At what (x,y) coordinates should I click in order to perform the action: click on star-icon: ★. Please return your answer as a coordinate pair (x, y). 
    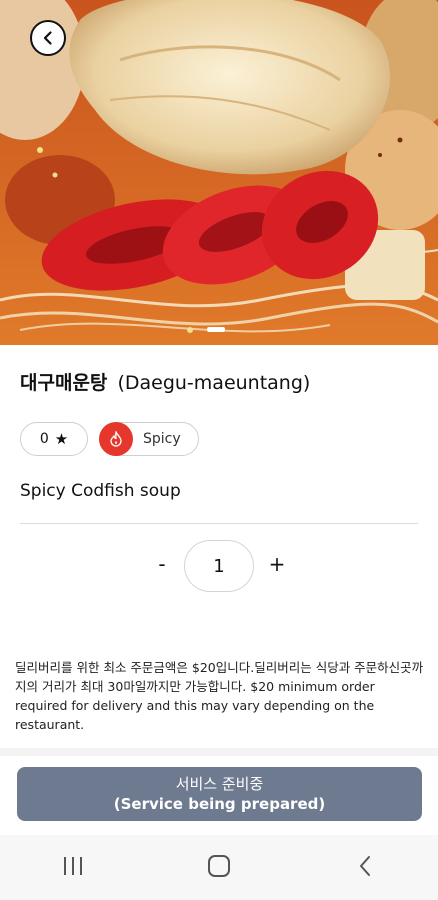
    Looking at the image, I should click on (61, 439).